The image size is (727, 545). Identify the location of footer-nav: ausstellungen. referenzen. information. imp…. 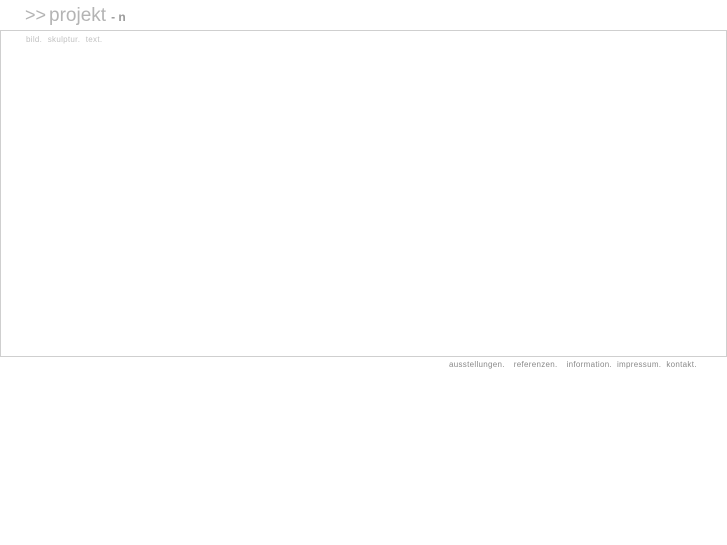
(573, 364).